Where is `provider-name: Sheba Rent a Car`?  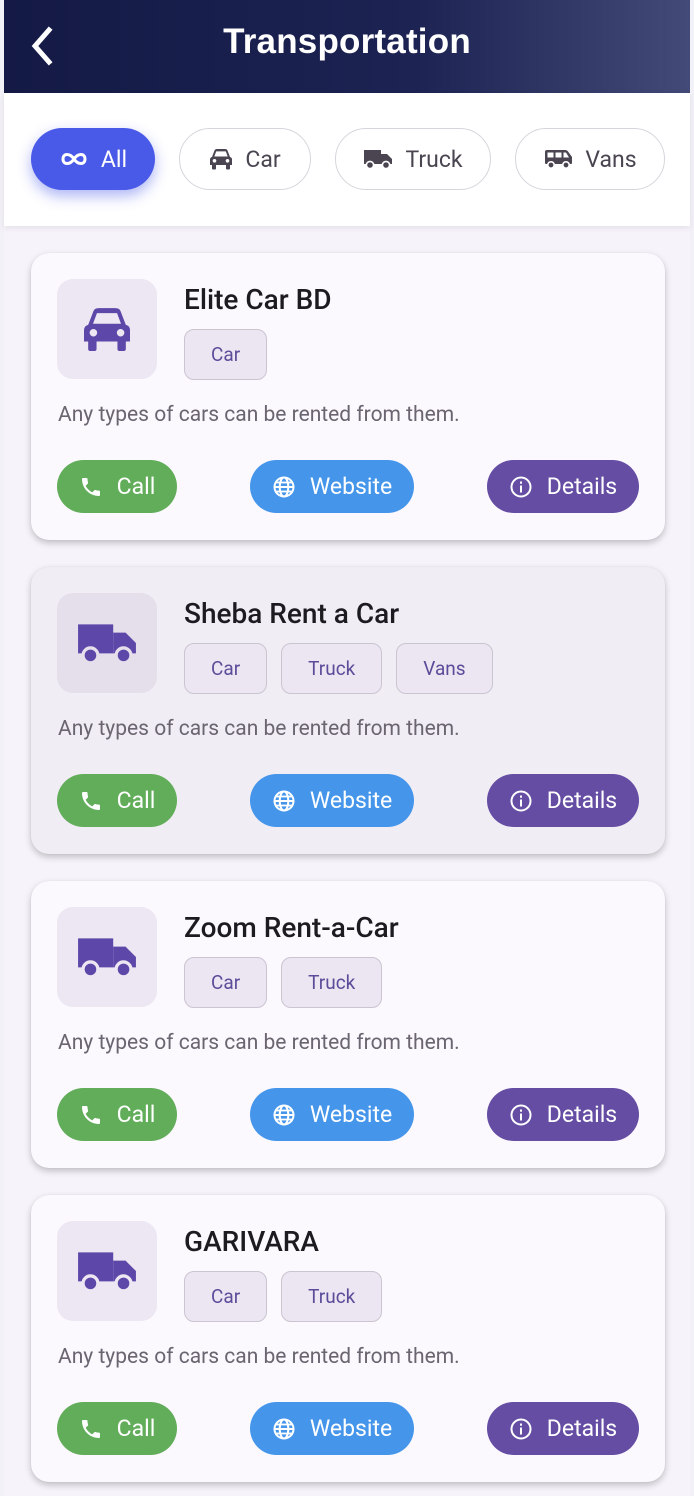 provider-name: Sheba Rent a Car is located at coordinates (292, 613).